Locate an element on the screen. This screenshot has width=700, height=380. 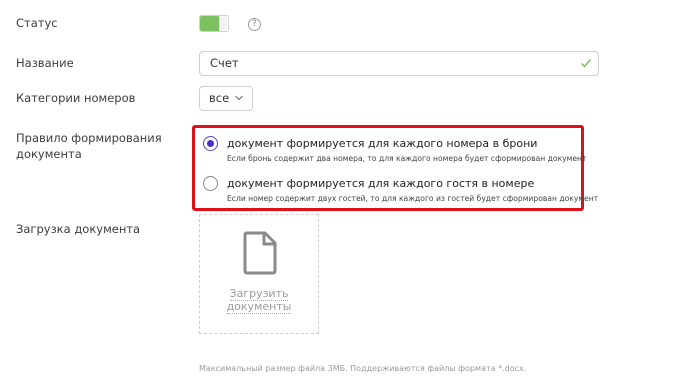
upload-label: Загрузка документа is located at coordinates (78, 229).